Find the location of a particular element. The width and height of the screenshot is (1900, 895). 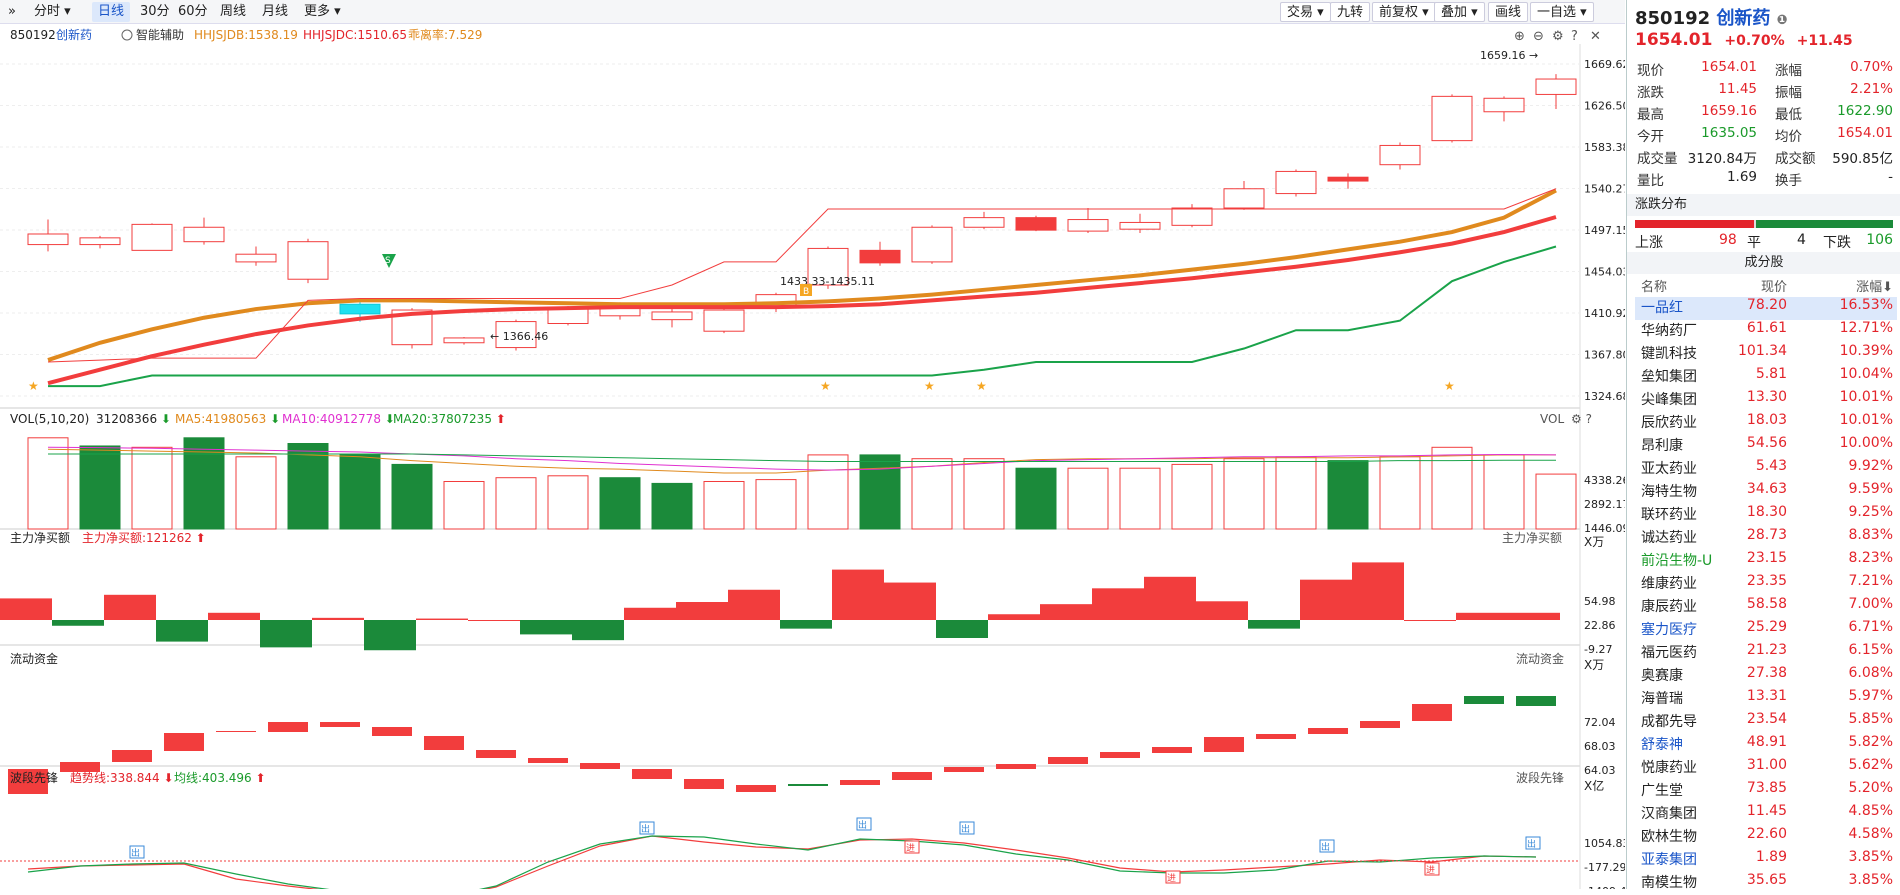

stock-row: 一品红 78.20 16.53% is located at coordinates (1766, 308).